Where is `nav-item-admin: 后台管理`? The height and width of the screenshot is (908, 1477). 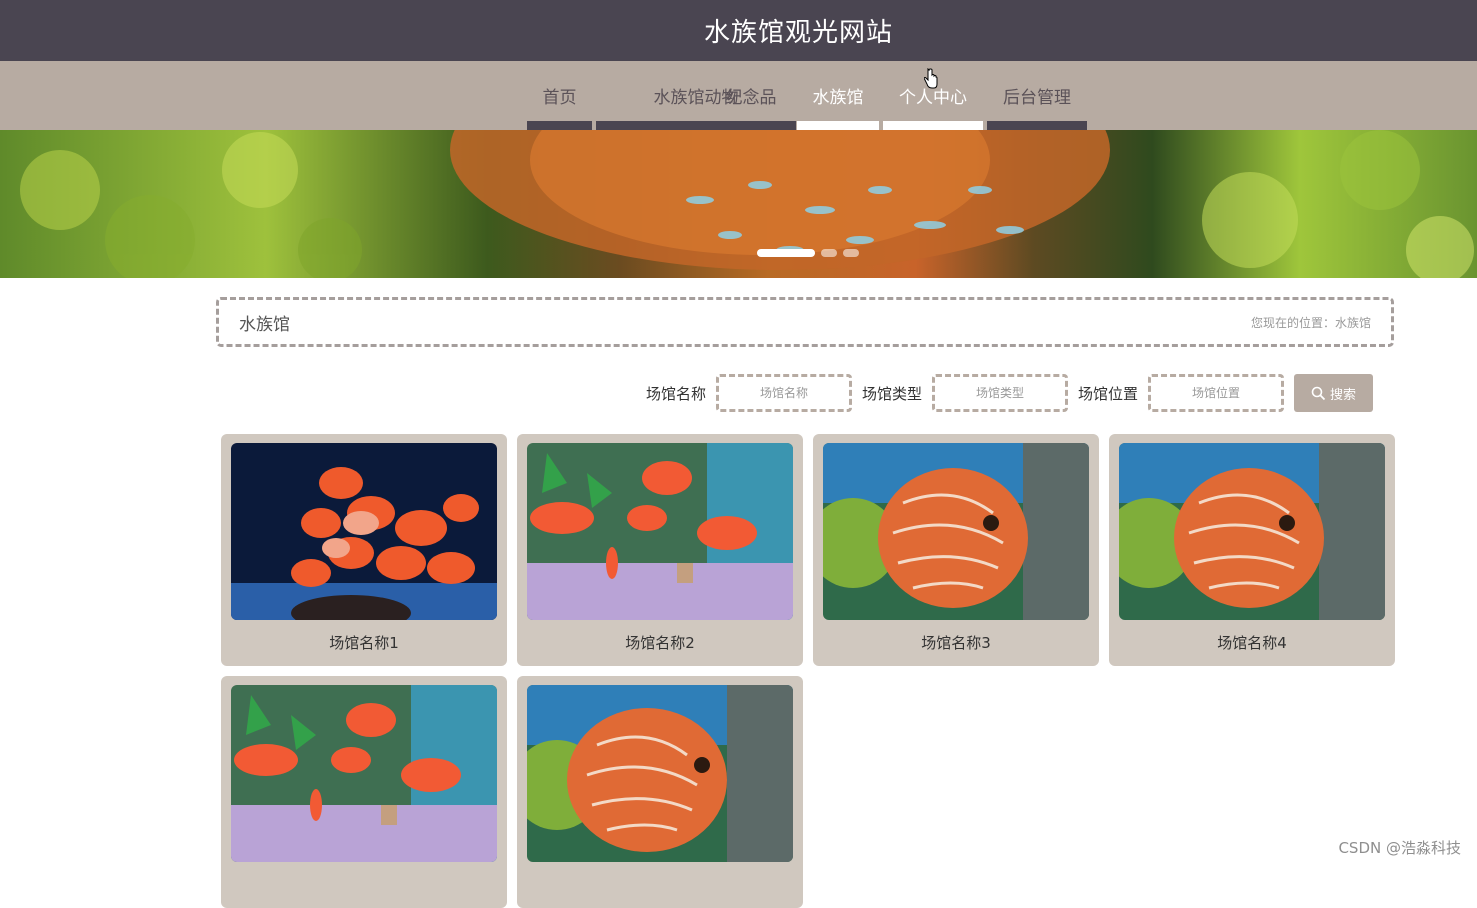 nav-item-admin: 后台管理 is located at coordinates (1037, 95).